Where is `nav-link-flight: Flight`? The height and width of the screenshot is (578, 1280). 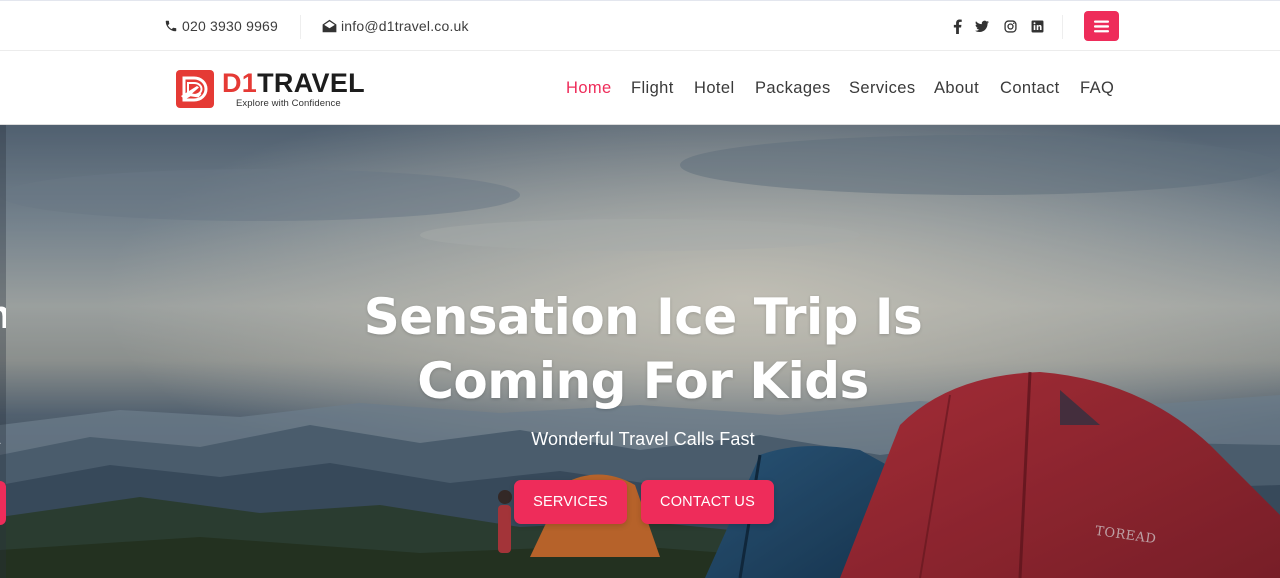 nav-link-flight: Flight is located at coordinates (652, 88).